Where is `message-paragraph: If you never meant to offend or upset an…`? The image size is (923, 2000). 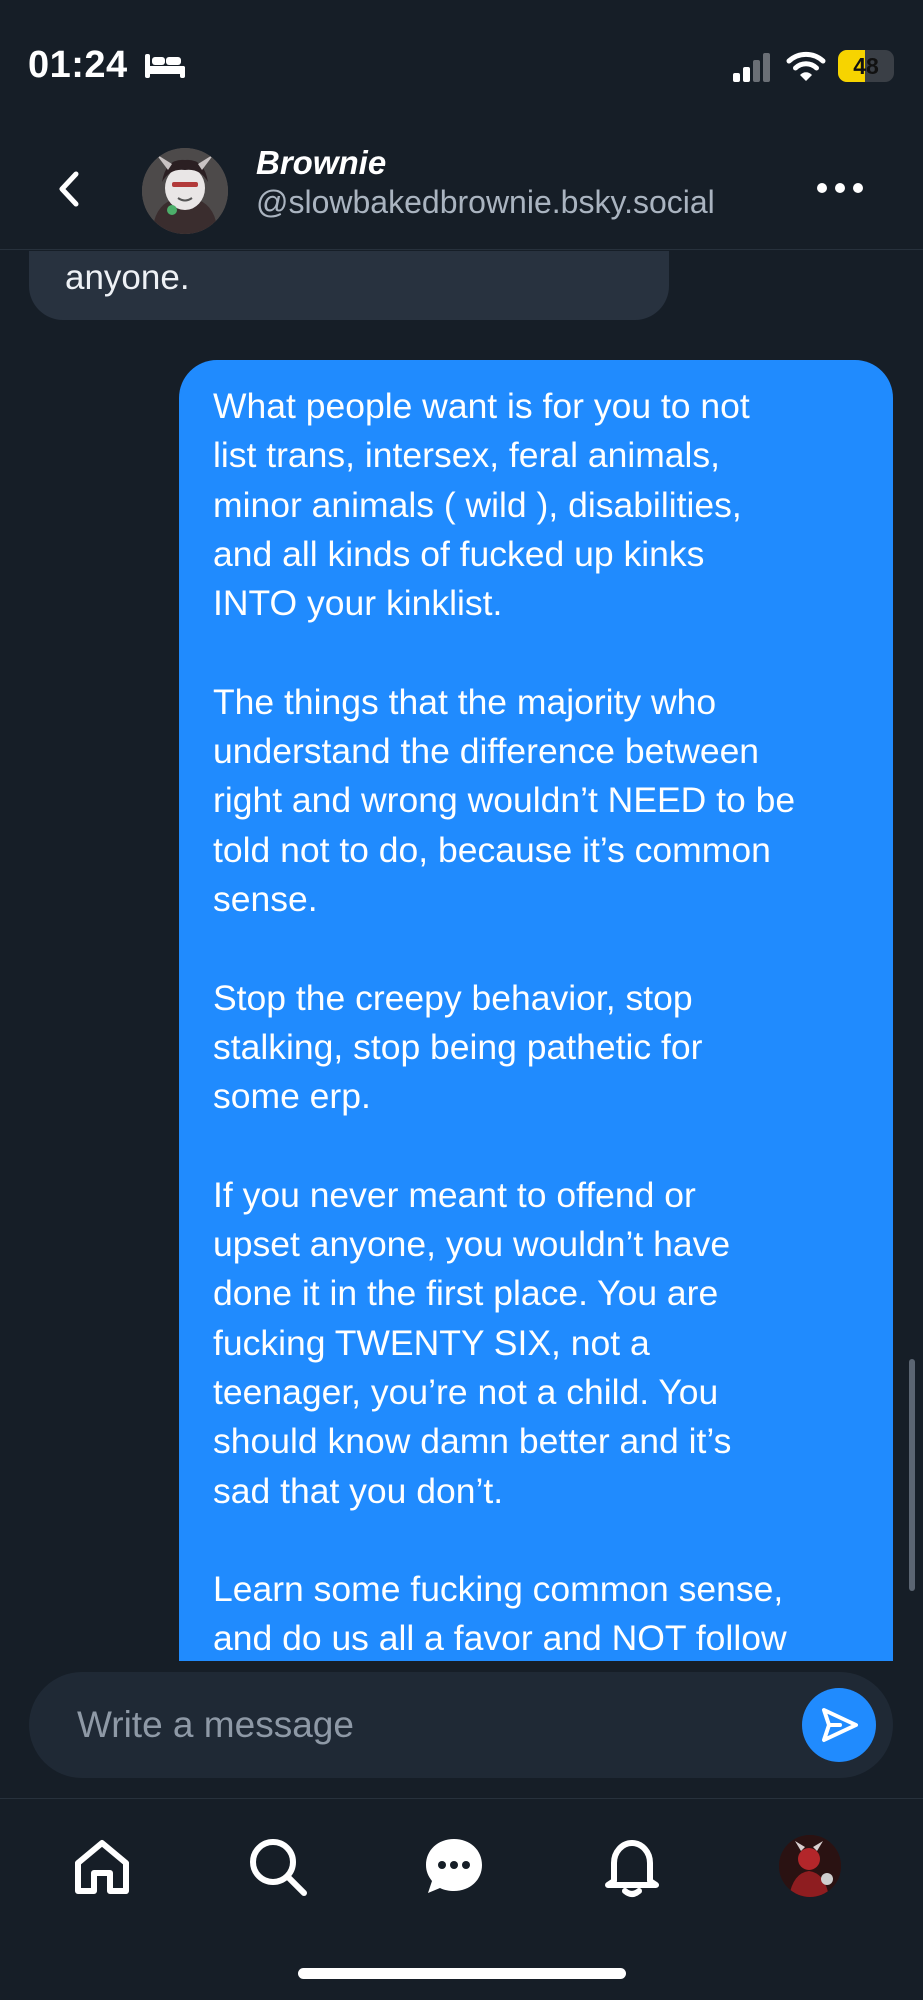
message-paragraph: If you never meant to offend or upset an… is located at coordinates (472, 1342).